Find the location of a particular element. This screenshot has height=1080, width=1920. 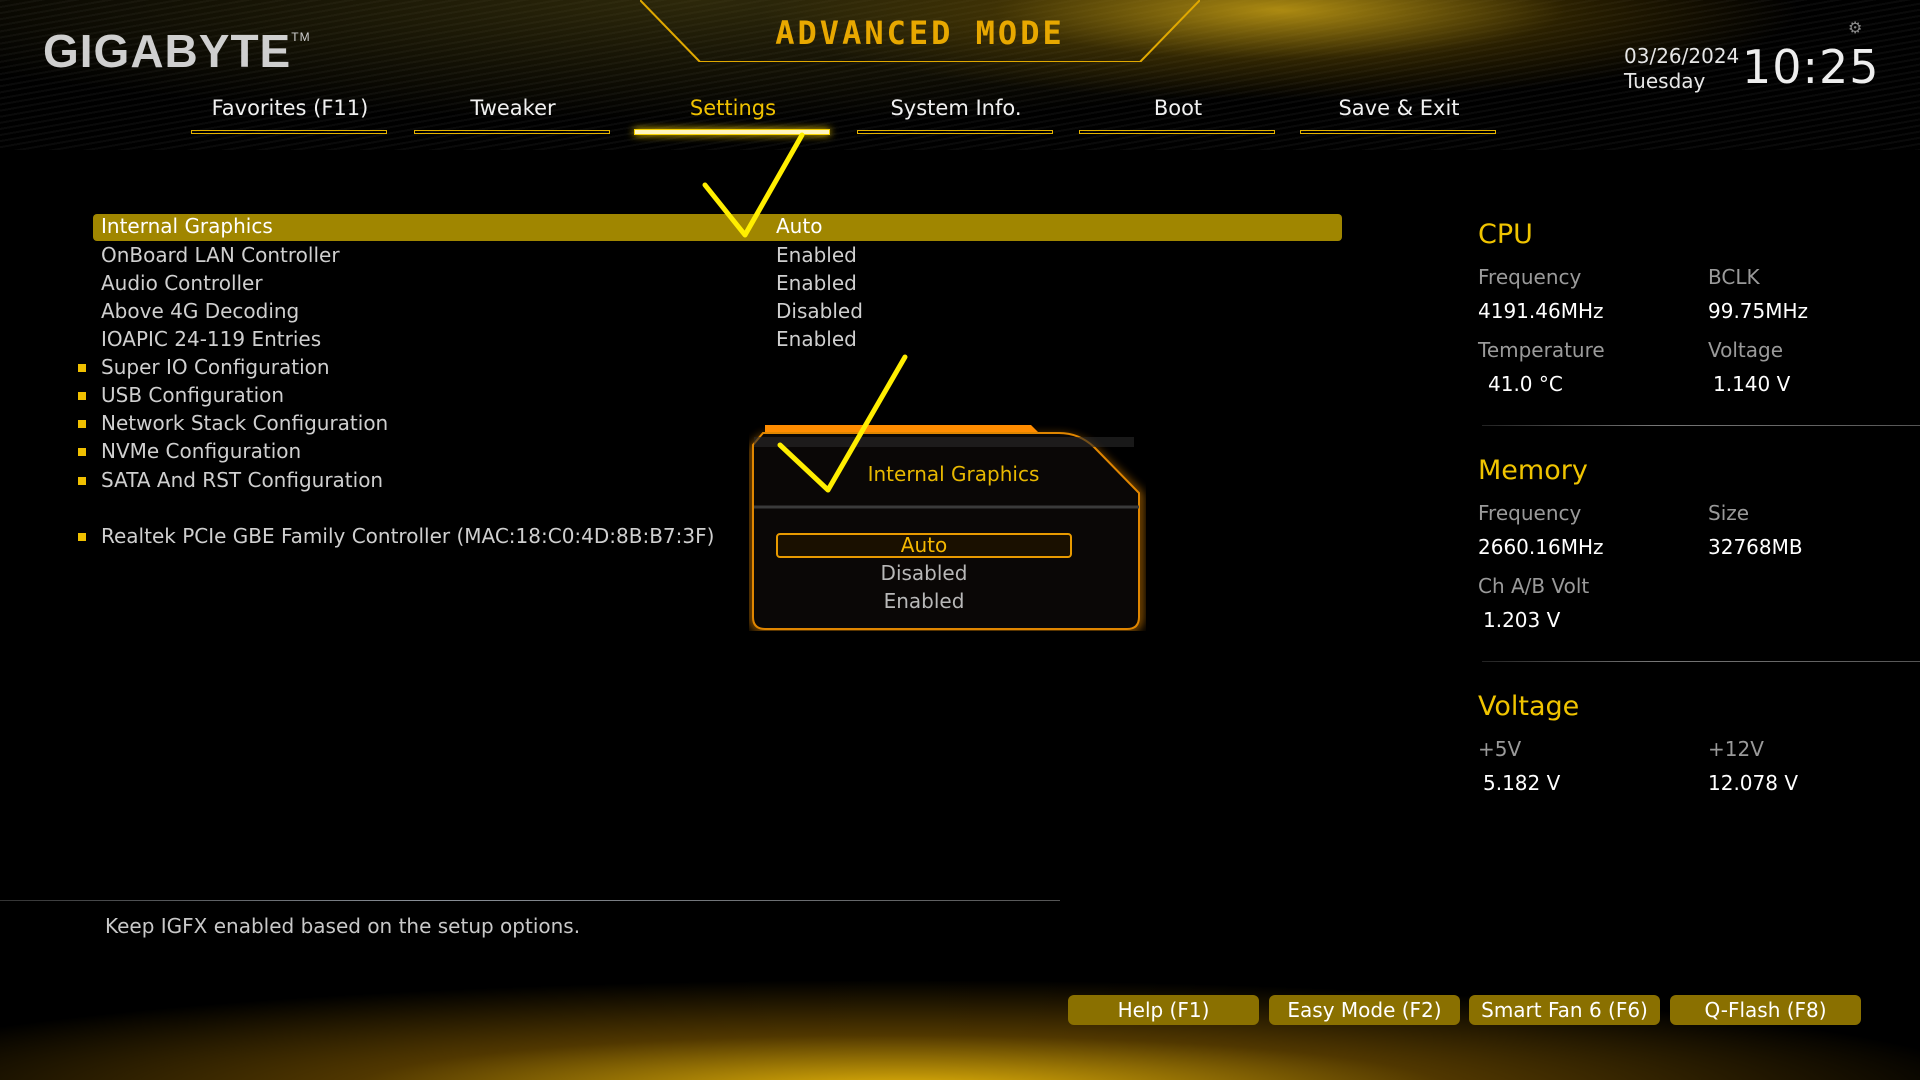

tab-label: Save & Exit is located at coordinates (1399, 108).